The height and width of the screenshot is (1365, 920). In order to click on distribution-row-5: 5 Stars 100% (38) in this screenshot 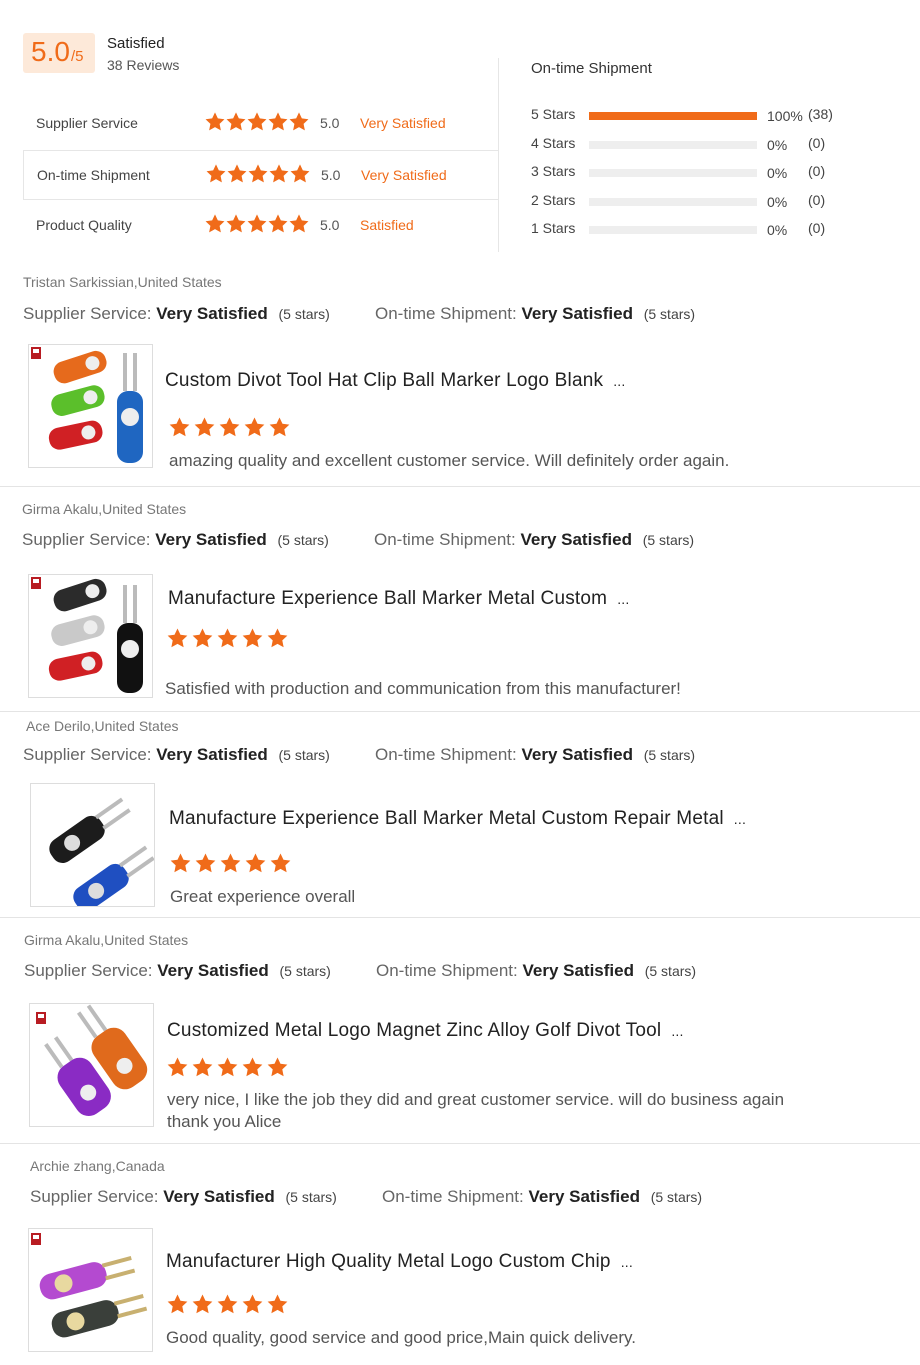, I will do `click(691, 116)`.